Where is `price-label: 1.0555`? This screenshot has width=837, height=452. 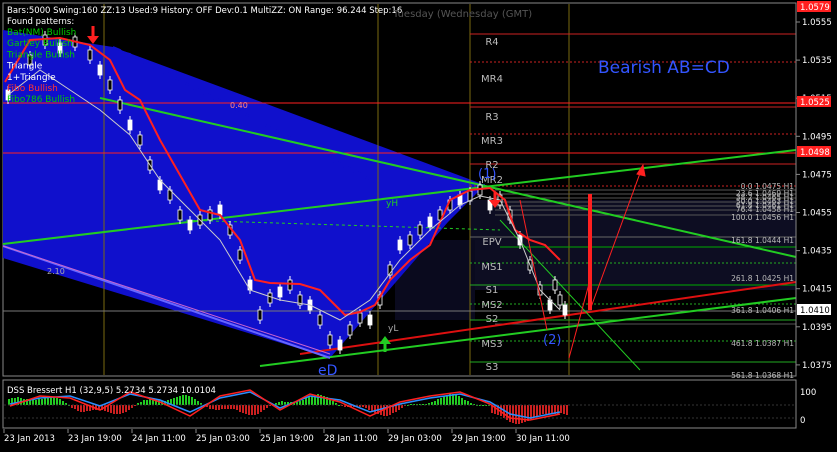 price-label: 1.0555 is located at coordinates (817, 23).